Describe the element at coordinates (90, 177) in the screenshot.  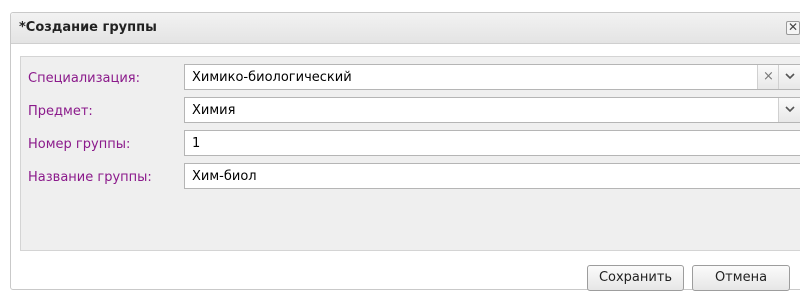
I see `group-name-label: Название группы:` at that location.